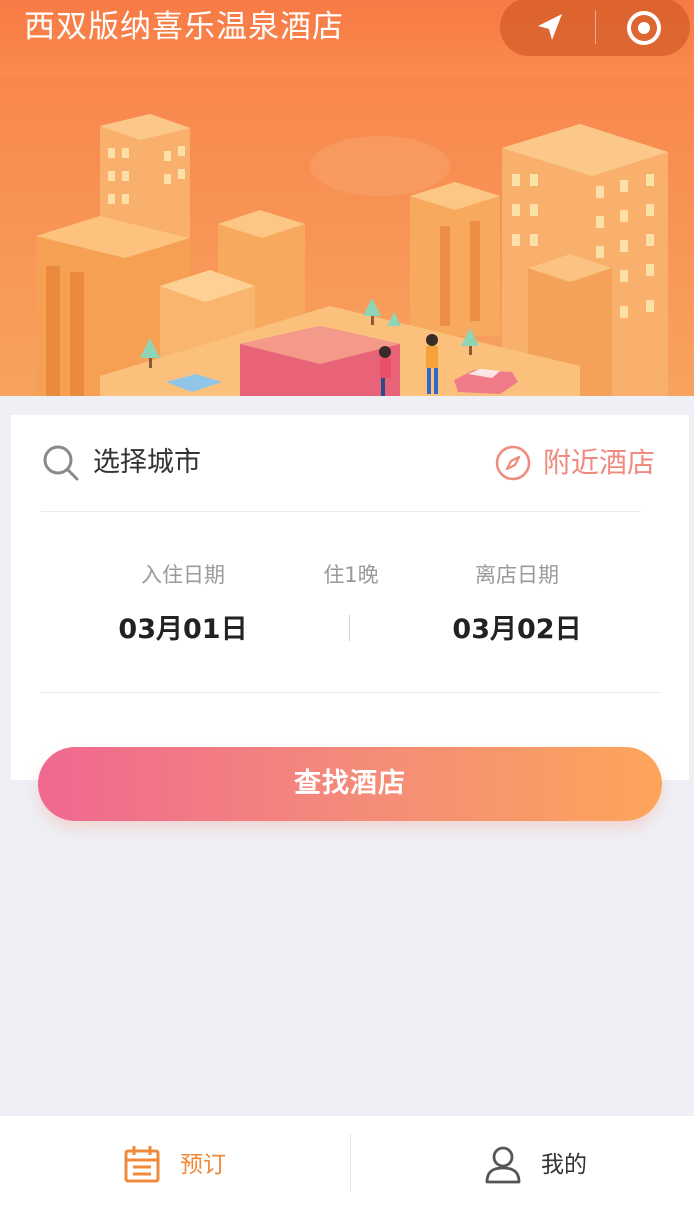  Describe the element at coordinates (142, 1164) in the screenshot. I see `calendar-icon` at that location.